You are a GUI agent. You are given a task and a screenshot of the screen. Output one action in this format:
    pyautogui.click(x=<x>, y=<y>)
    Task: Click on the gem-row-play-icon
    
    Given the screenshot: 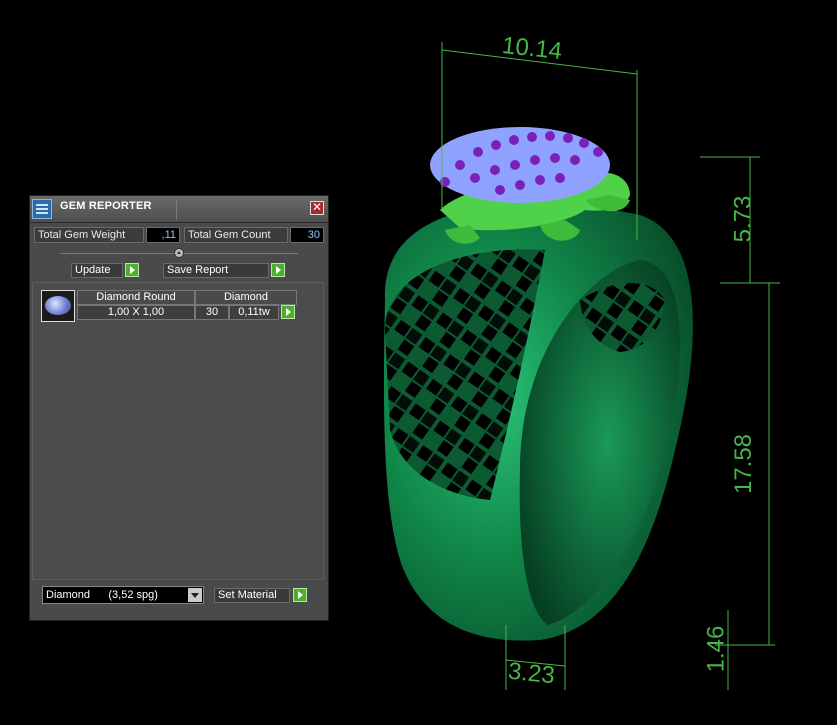 What is the action you would take?
    pyautogui.click(x=288, y=312)
    